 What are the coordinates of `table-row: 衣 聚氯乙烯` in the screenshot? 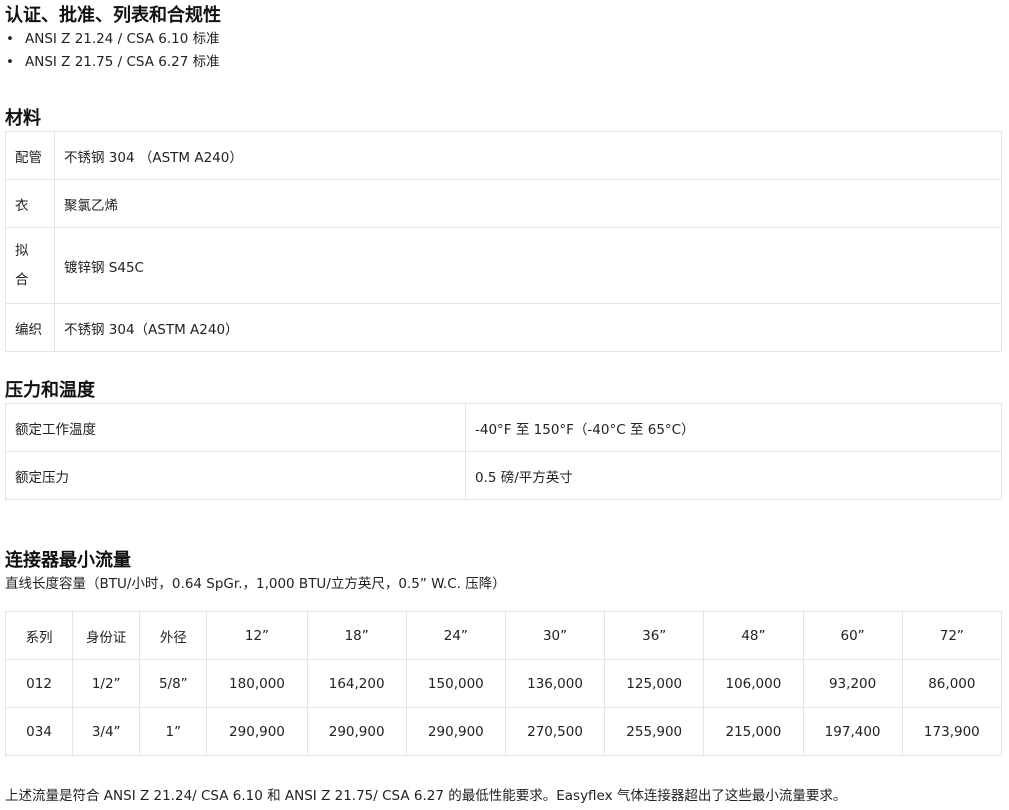 It's located at (503, 203).